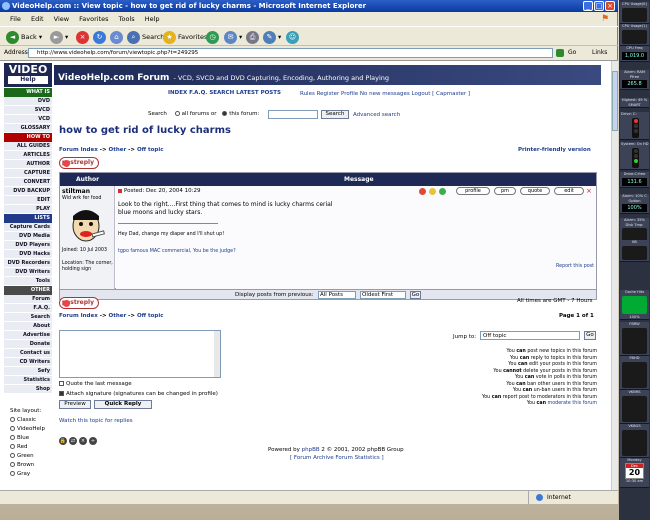  Describe the element at coordinates (28, 254) in the screenshot. I see `nav-item-dvd-hacks: DVD Hacks` at that location.